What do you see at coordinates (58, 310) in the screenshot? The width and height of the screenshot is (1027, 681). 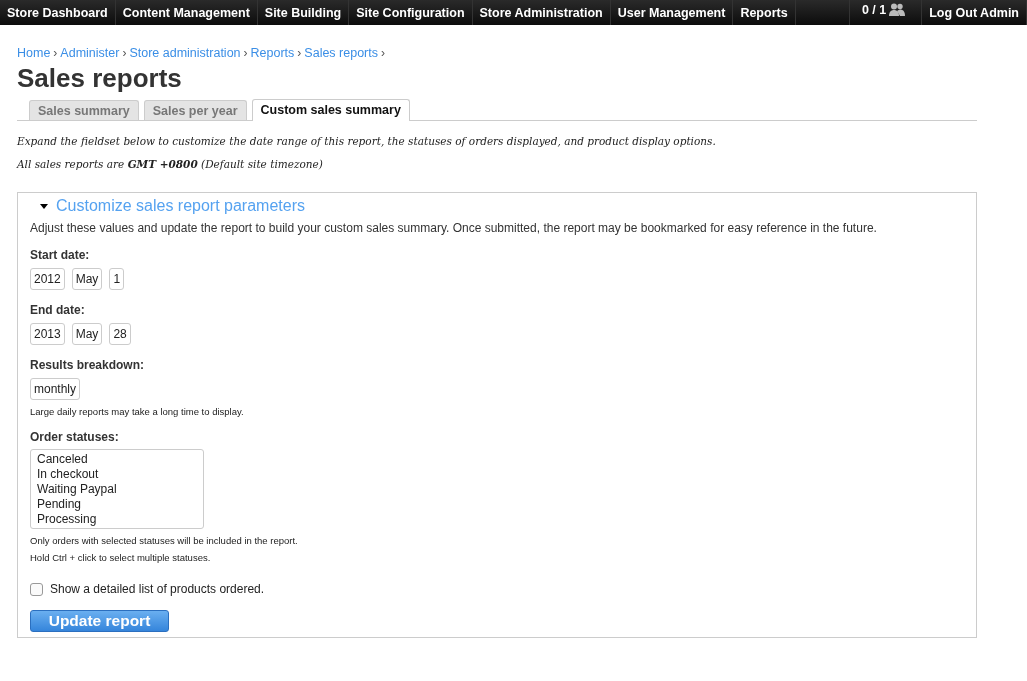 I see `field-label: End date:` at bounding box center [58, 310].